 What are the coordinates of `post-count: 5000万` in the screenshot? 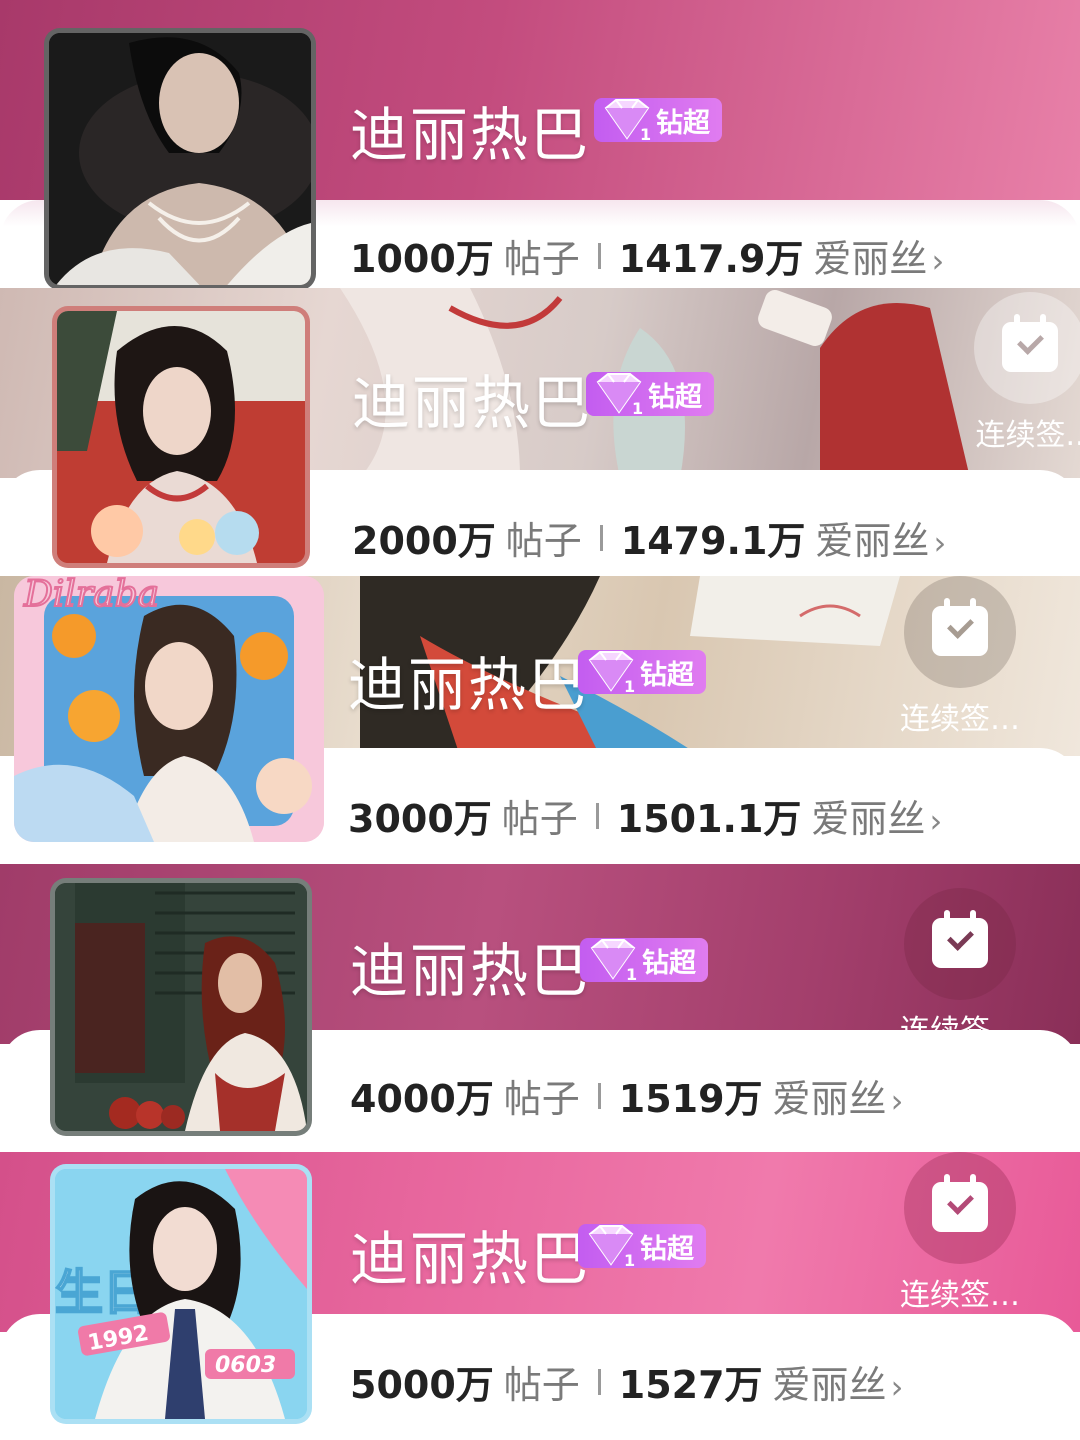 It's located at (422, 1385).